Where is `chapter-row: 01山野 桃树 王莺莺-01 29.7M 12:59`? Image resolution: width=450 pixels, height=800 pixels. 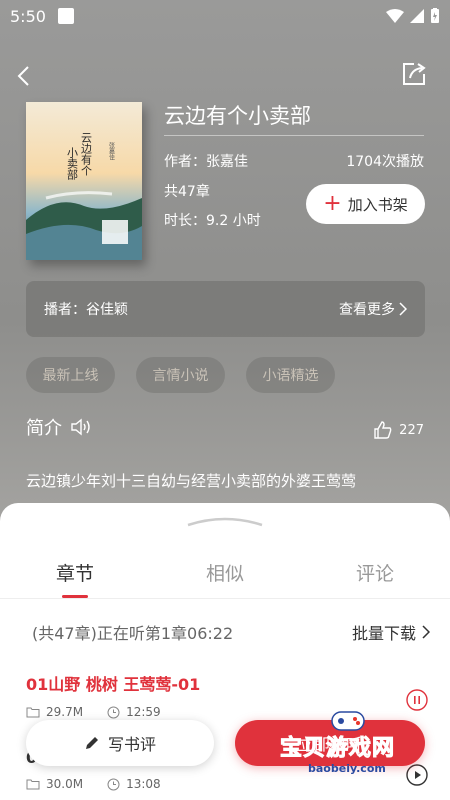
chapter-row: 01山野 桃树 王莺莺-01 29.7M 12:59 is located at coordinates (226, 695).